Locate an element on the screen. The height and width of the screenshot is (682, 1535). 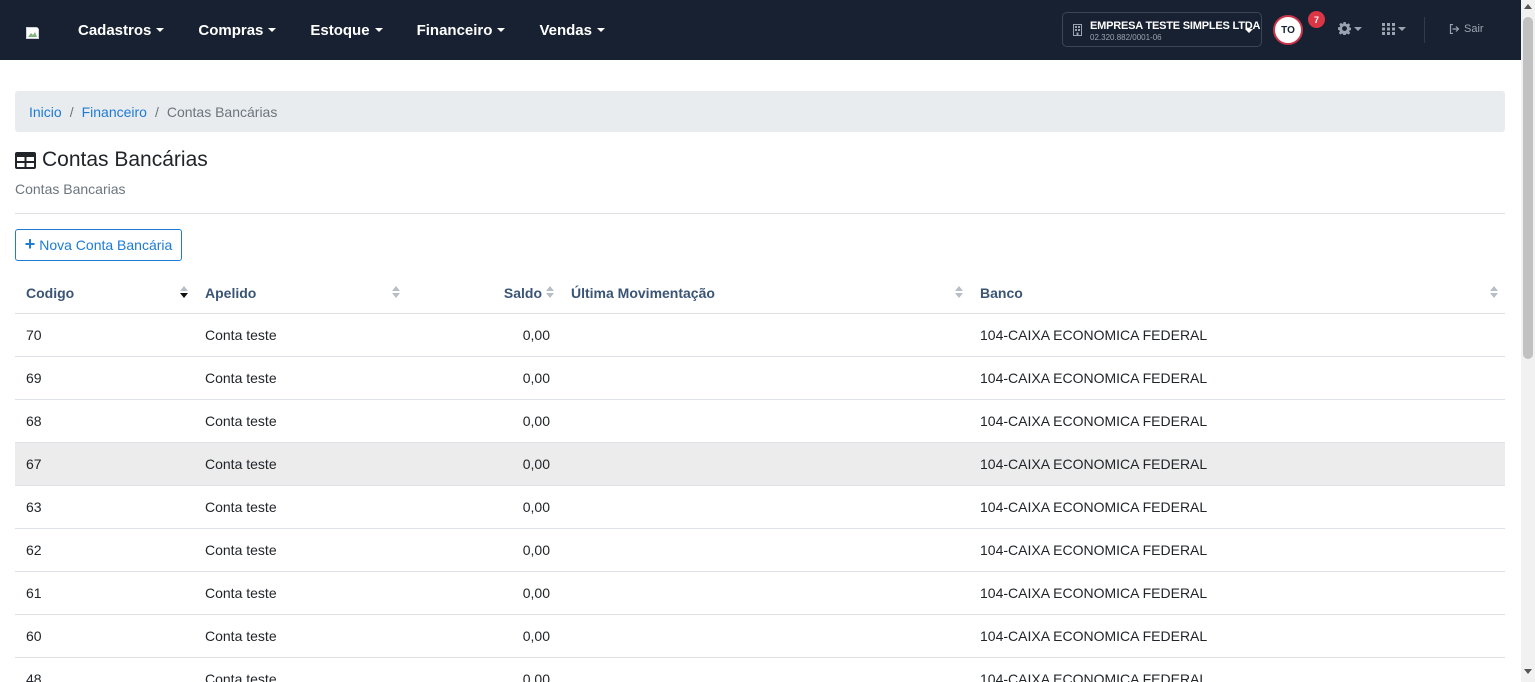
menu-compras-label: Compras is located at coordinates (231, 30).